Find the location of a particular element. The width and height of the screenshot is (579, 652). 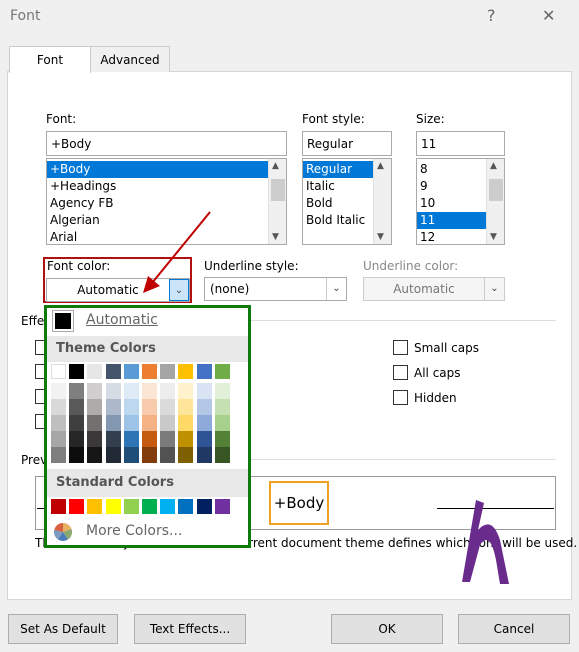

list-item: Arial is located at coordinates (166, 236).